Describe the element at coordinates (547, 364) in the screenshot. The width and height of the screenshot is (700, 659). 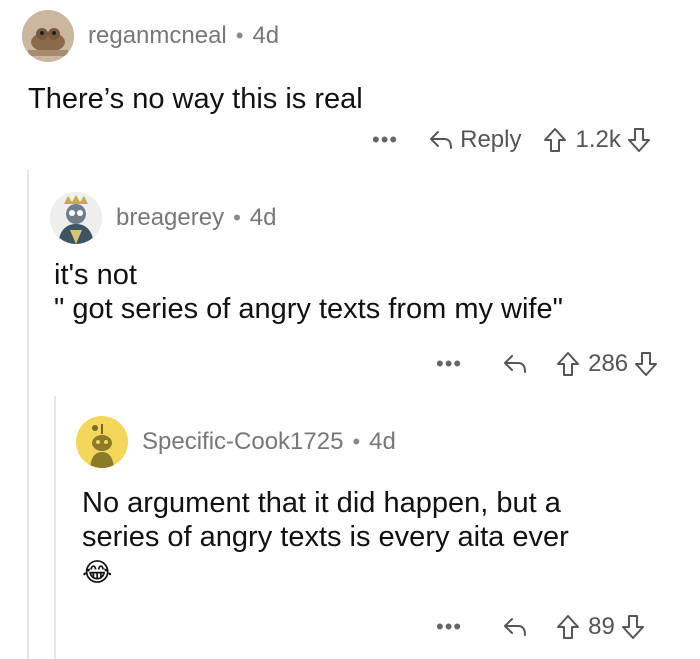
I see `comment-actions: ••• 286` at that location.